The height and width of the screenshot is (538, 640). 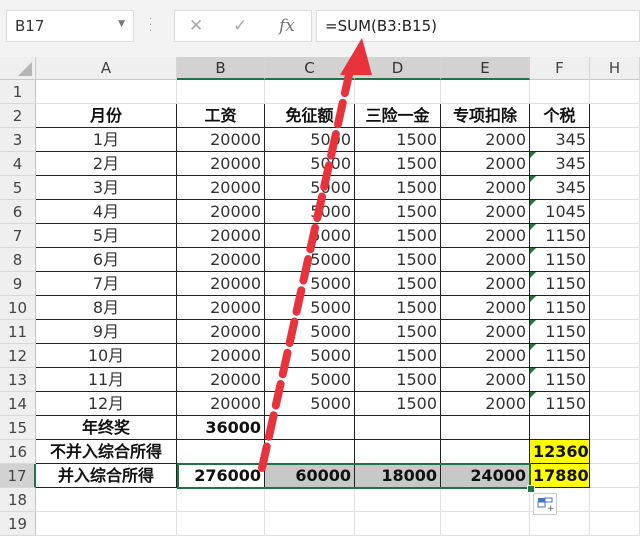 I want to click on combined-deduction: 24000, so click(x=485, y=476).